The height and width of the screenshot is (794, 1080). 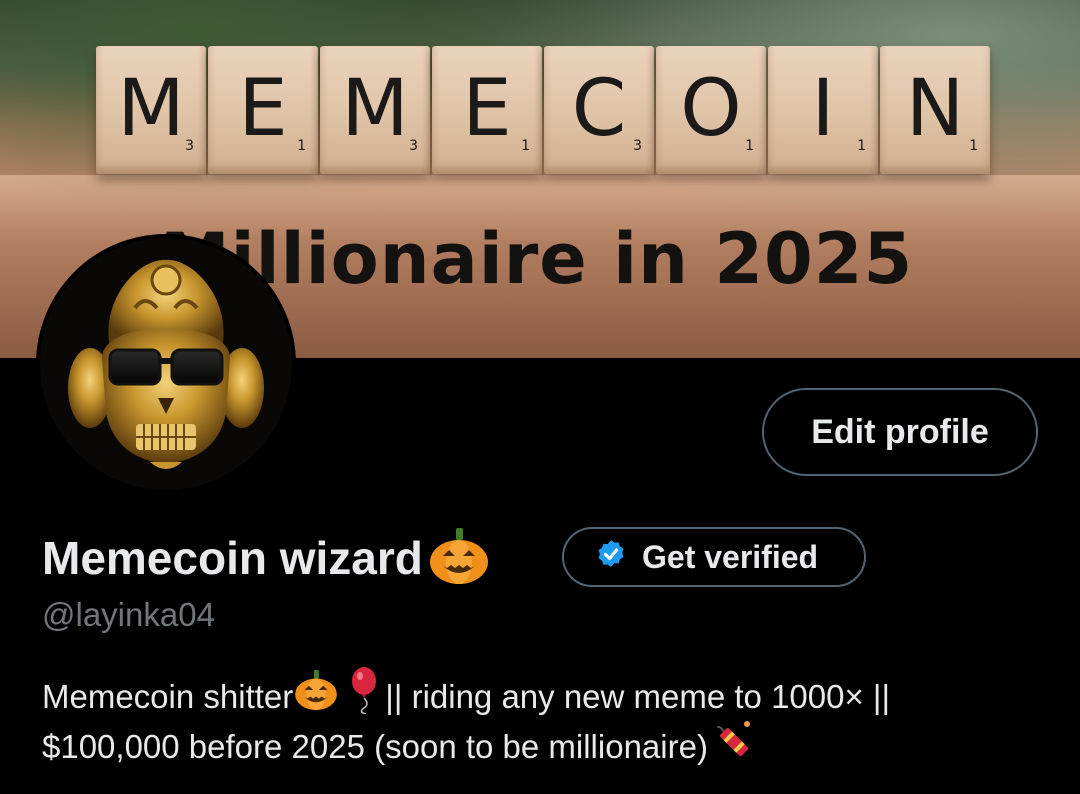 I want to click on get-verified-button: Get verified, so click(x=714, y=557).